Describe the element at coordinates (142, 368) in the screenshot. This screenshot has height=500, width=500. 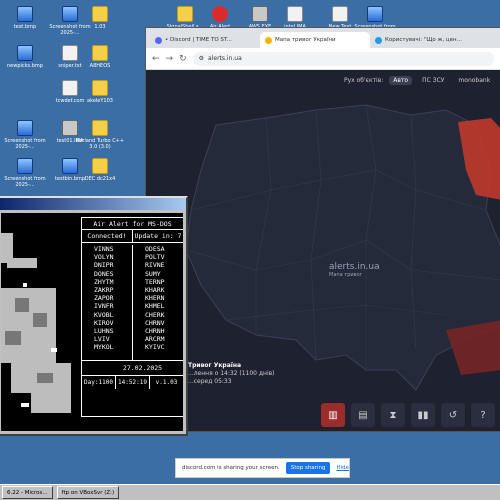
I see `current-date: 27.02.2025` at that location.